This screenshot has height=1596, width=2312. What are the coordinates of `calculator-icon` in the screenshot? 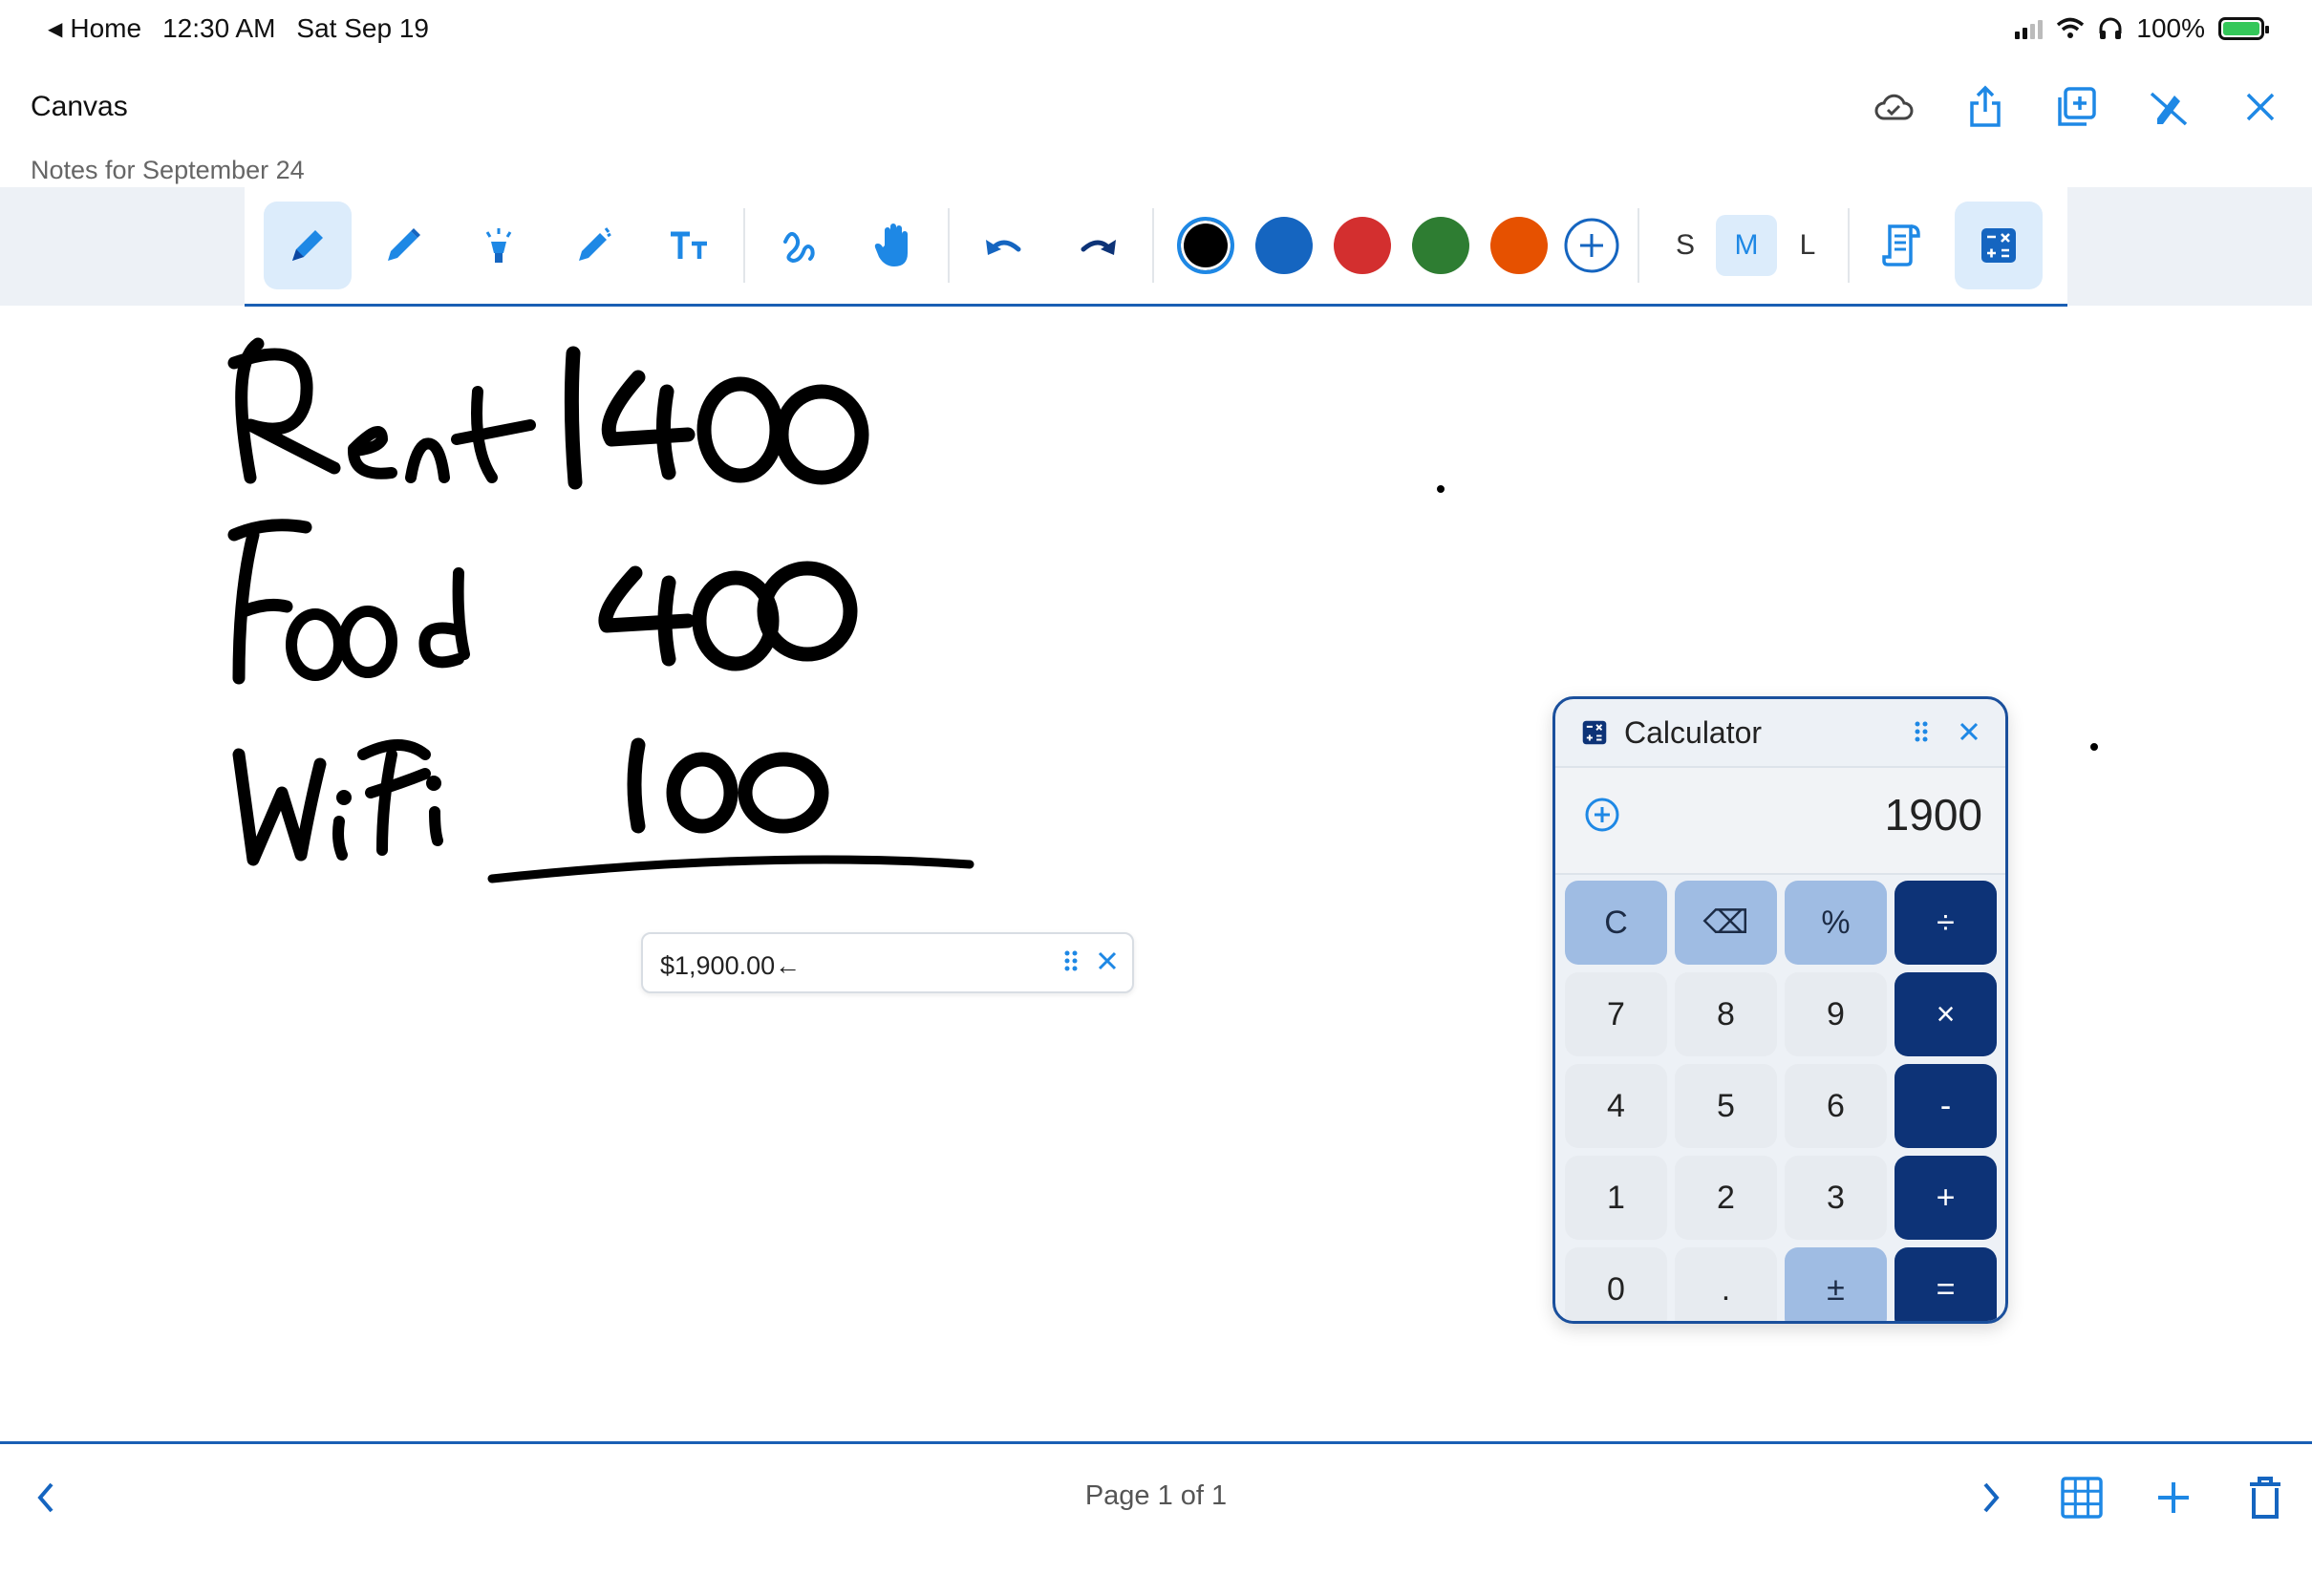 It's located at (1998, 246).